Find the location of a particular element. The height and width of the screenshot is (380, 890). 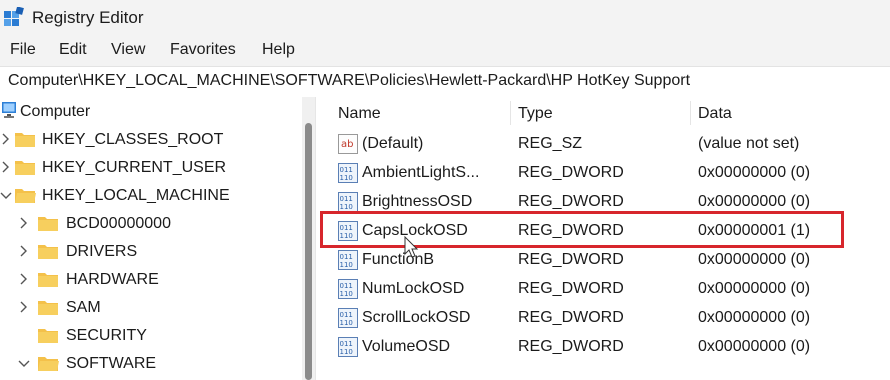

svg-text: ab is located at coordinates (347, 144).